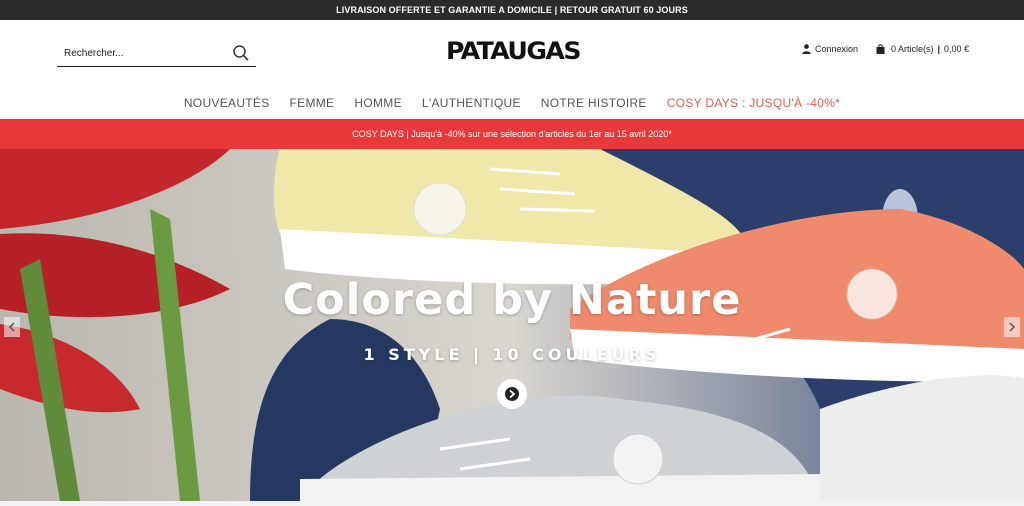  I want to click on search-box, so click(156, 54).